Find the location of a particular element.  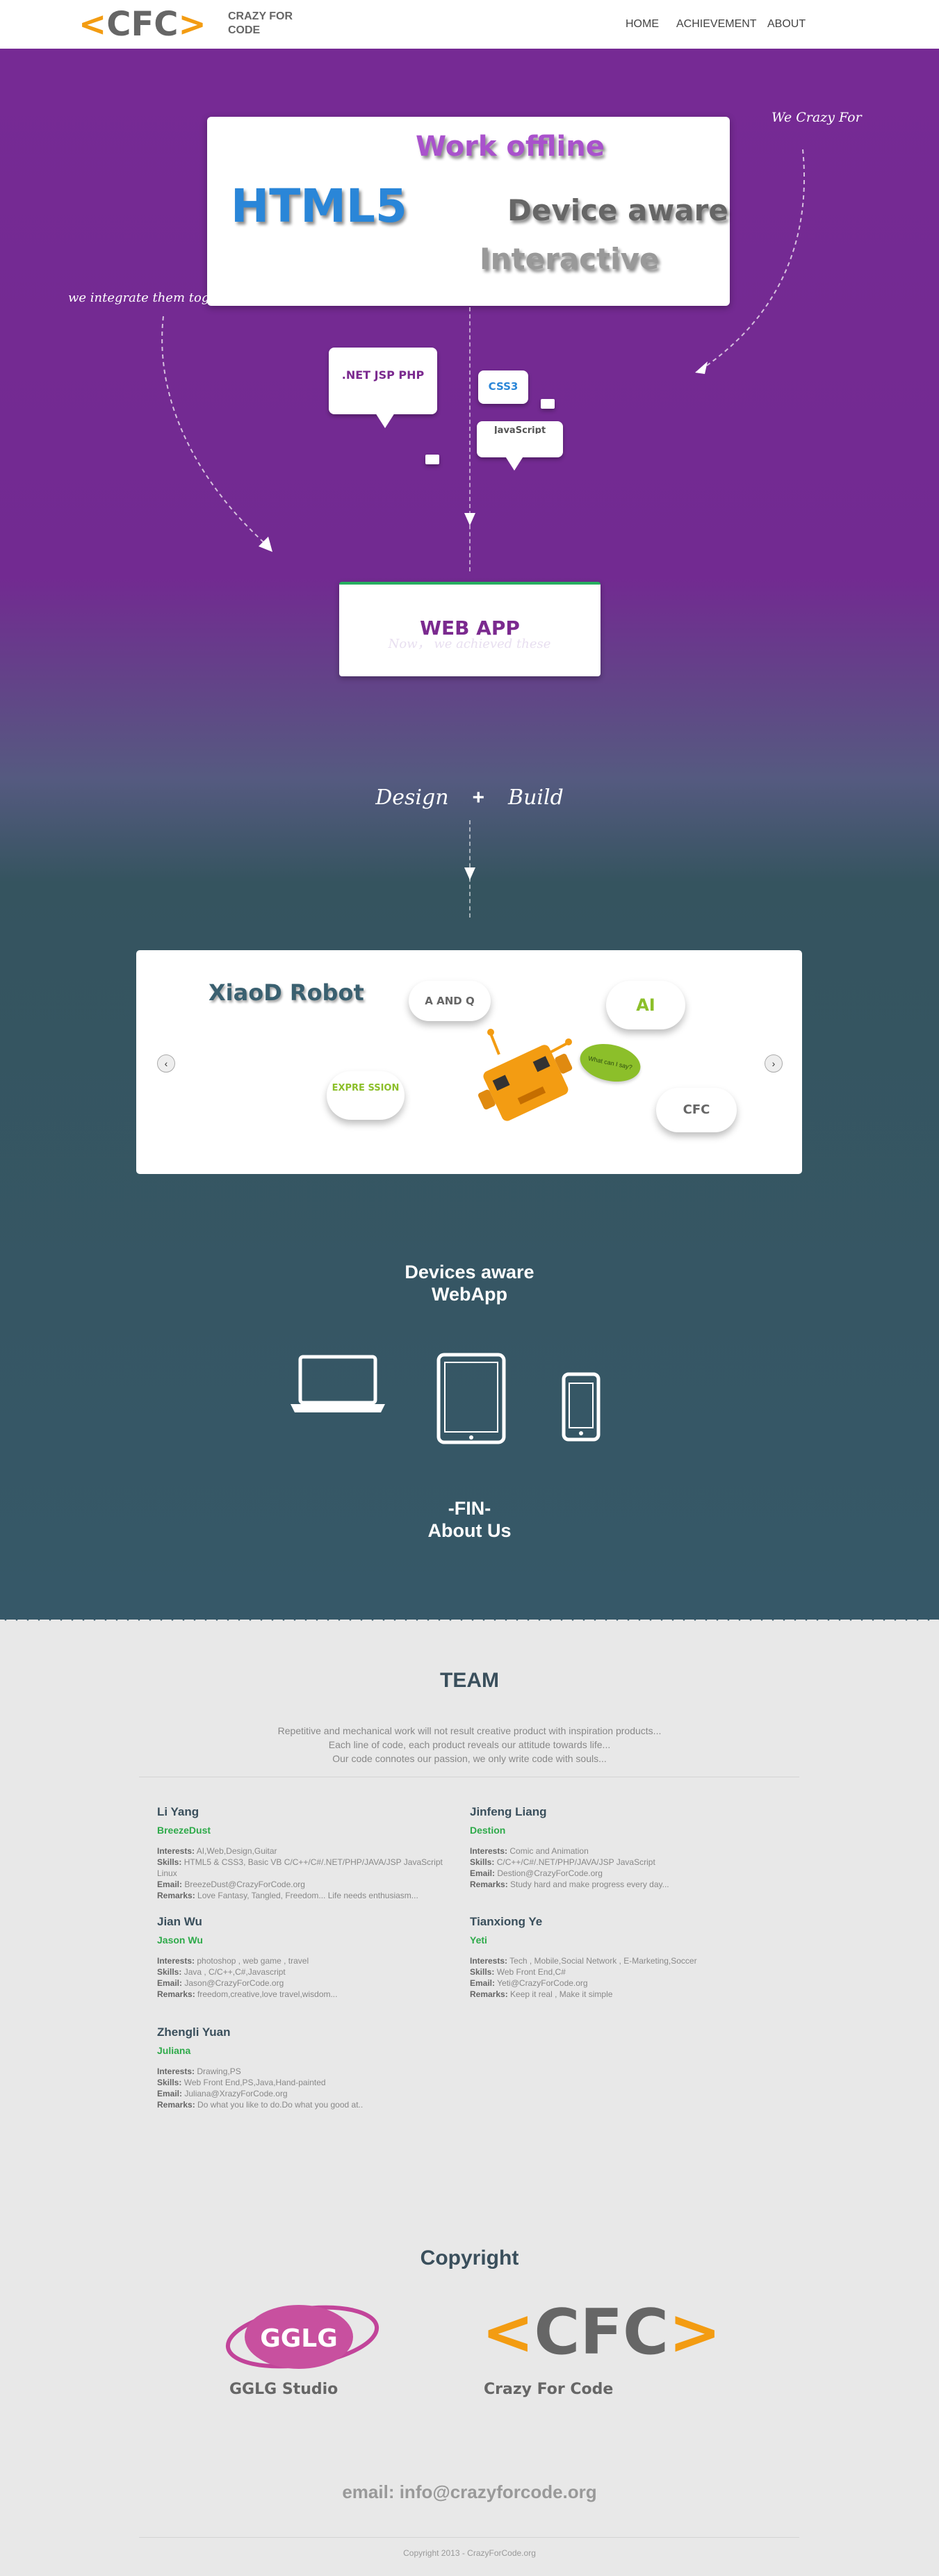

member-email: Email: BreezeDust@CrazyForCode.org is located at coordinates (303, 1884).